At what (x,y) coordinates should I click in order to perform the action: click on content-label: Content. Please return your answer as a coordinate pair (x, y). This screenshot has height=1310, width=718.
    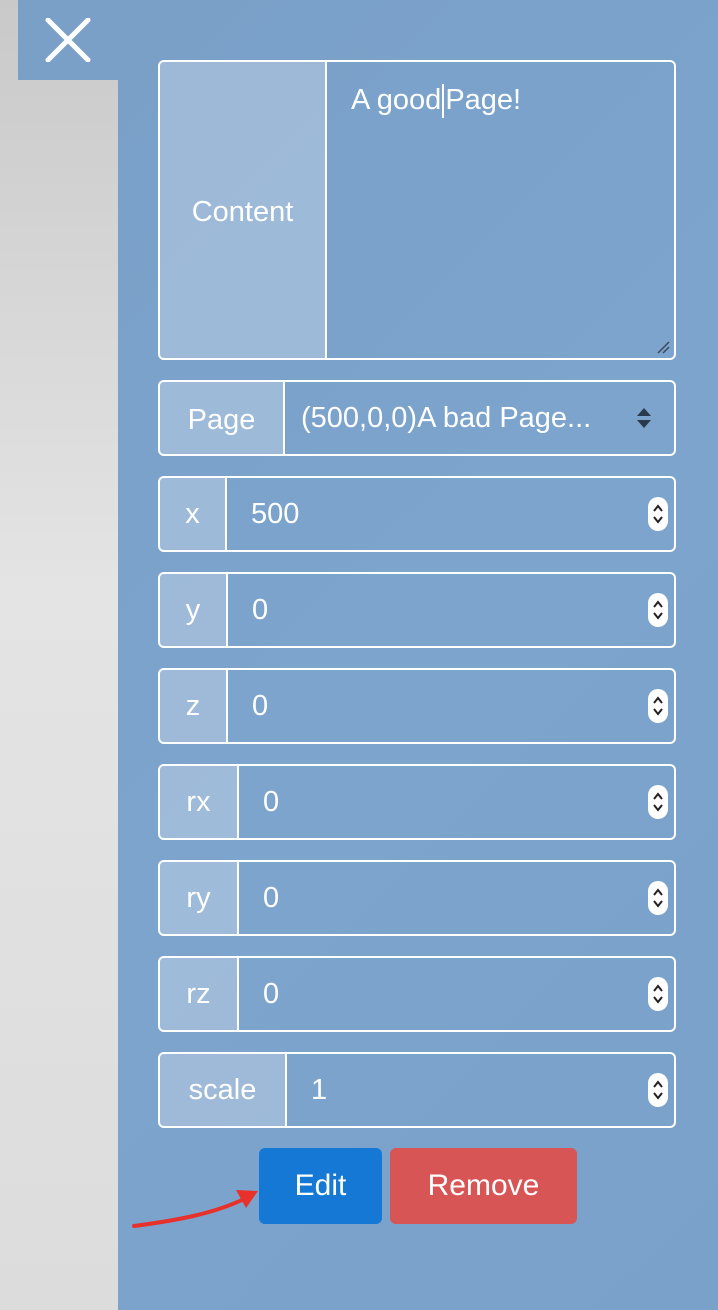
    Looking at the image, I should click on (243, 210).